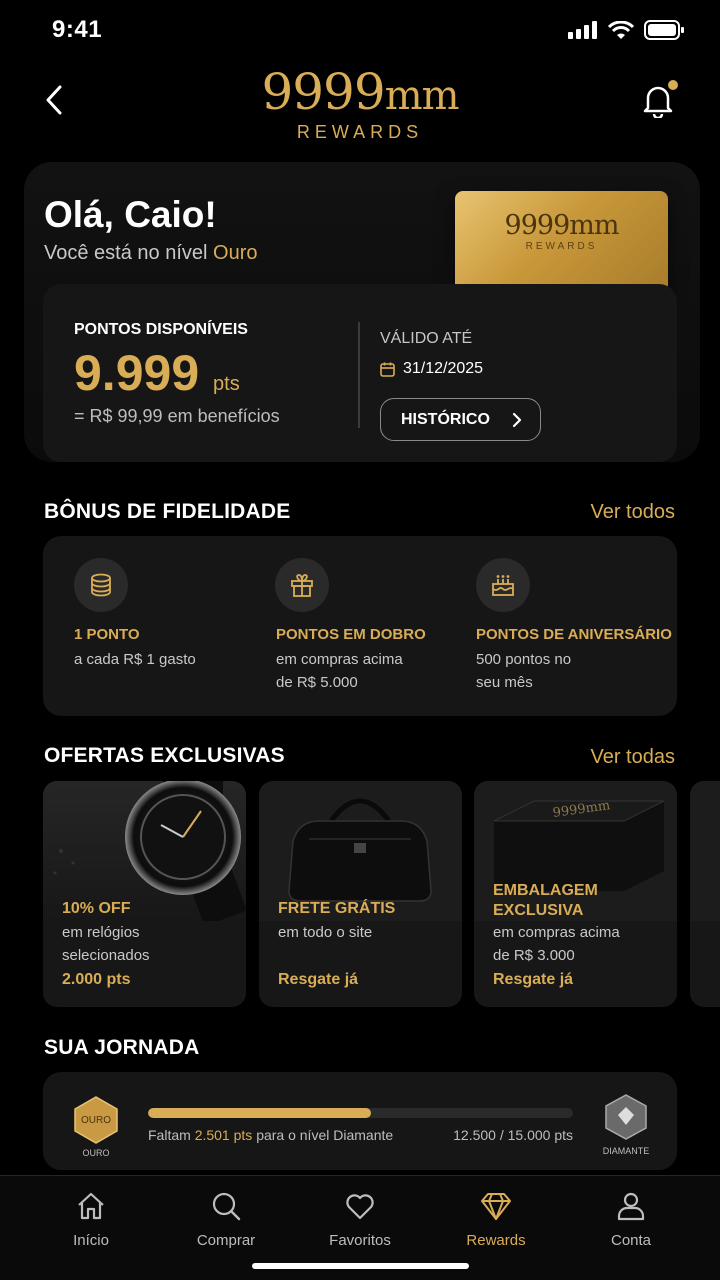 This screenshot has height=1280, width=720. I want to click on chevron-right-icon, so click(517, 419).